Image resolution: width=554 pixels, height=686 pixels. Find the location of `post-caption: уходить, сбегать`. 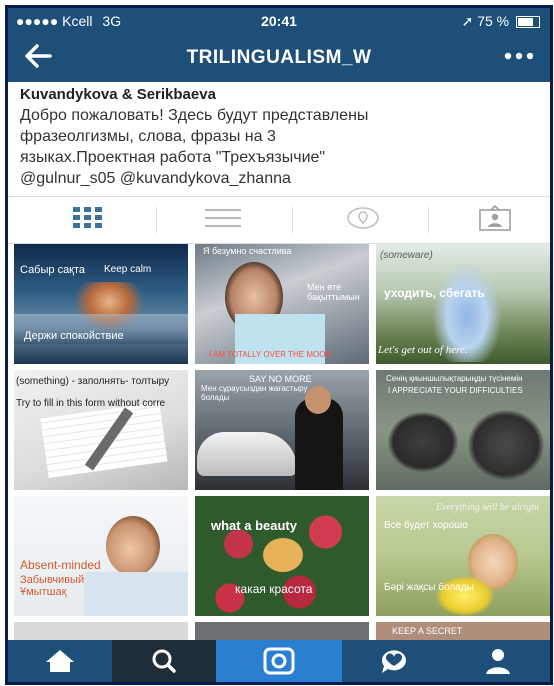

post-caption: уходить, сбегать is located at coordinates (434, 293).